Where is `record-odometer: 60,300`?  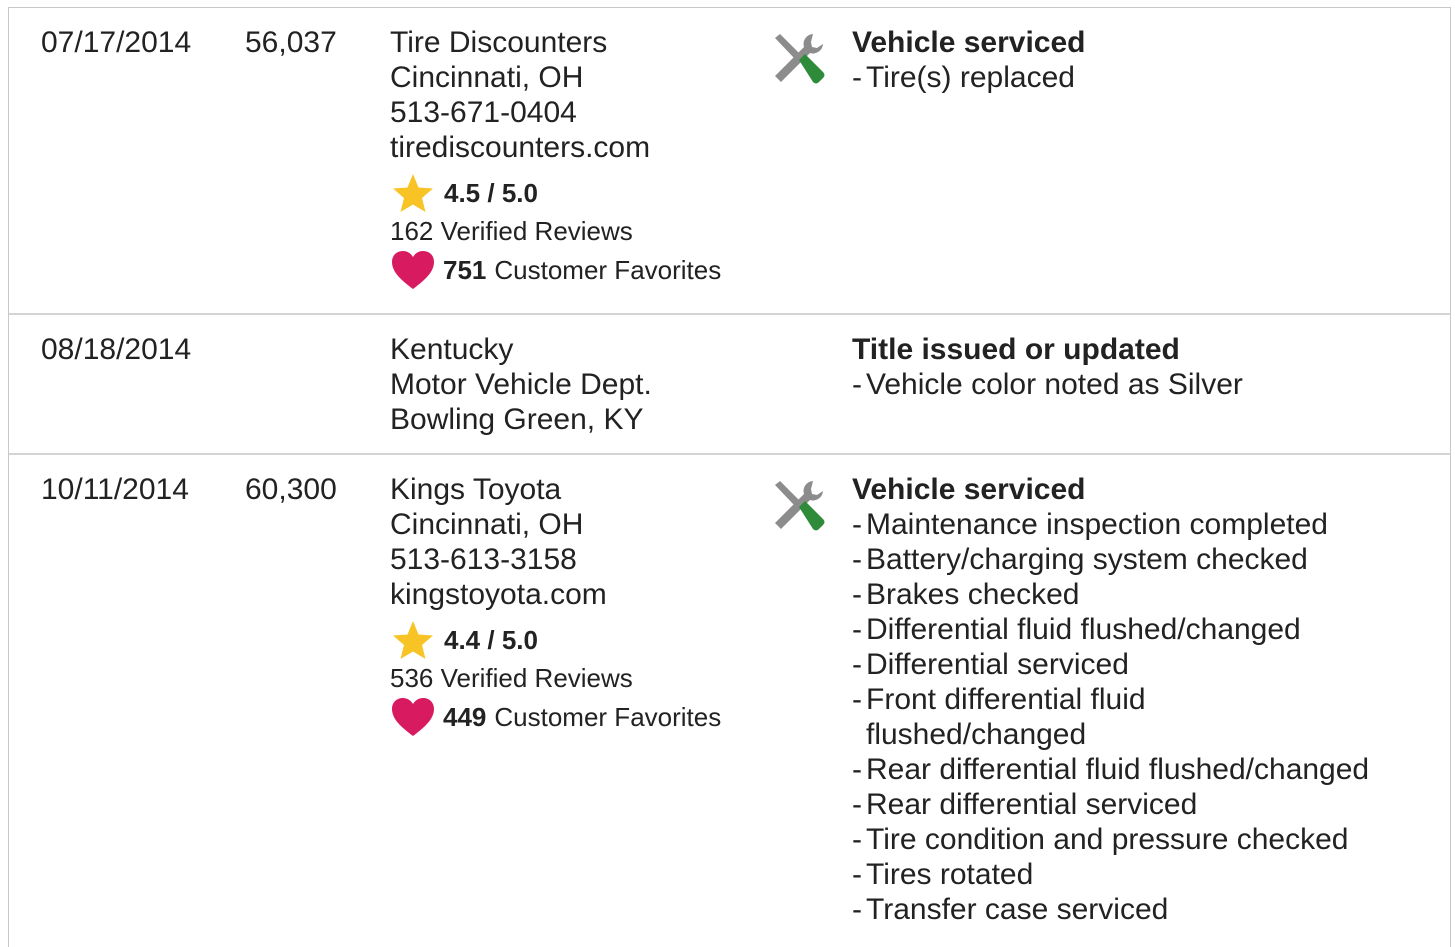
record-odometer: 60,300 is located at coordinates (291, 489).